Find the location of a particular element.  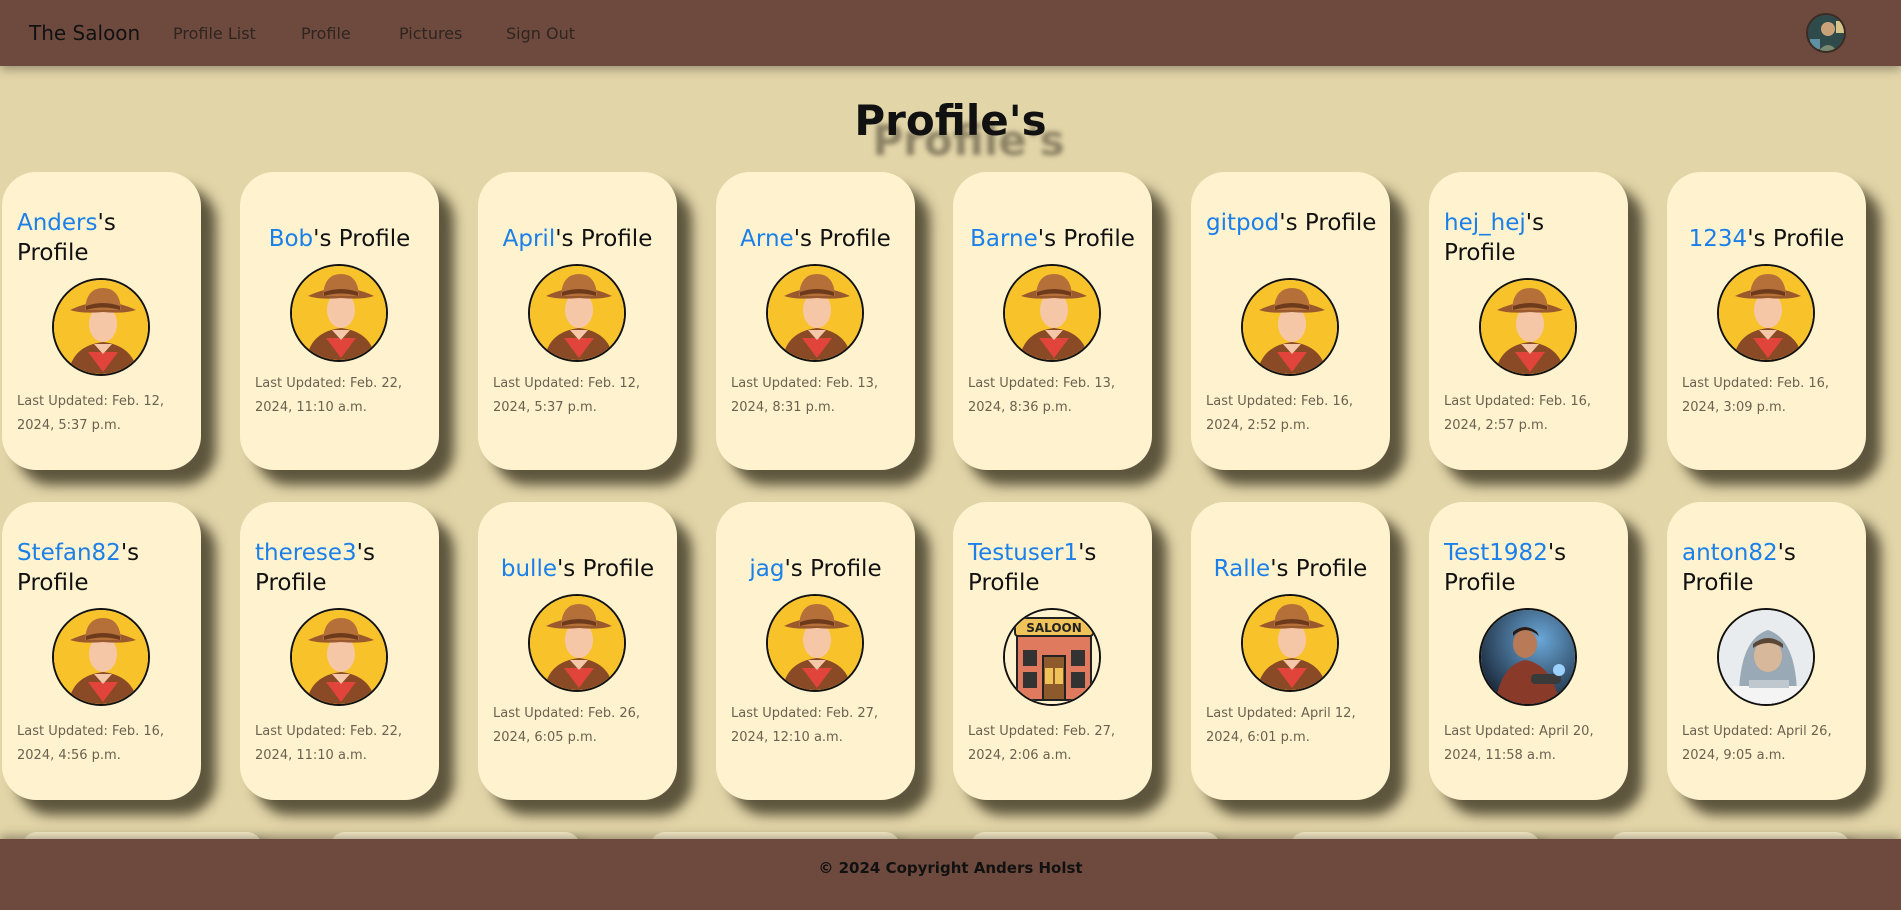

profile-card-title: jag's Profile is located at coordinates (815, 569).